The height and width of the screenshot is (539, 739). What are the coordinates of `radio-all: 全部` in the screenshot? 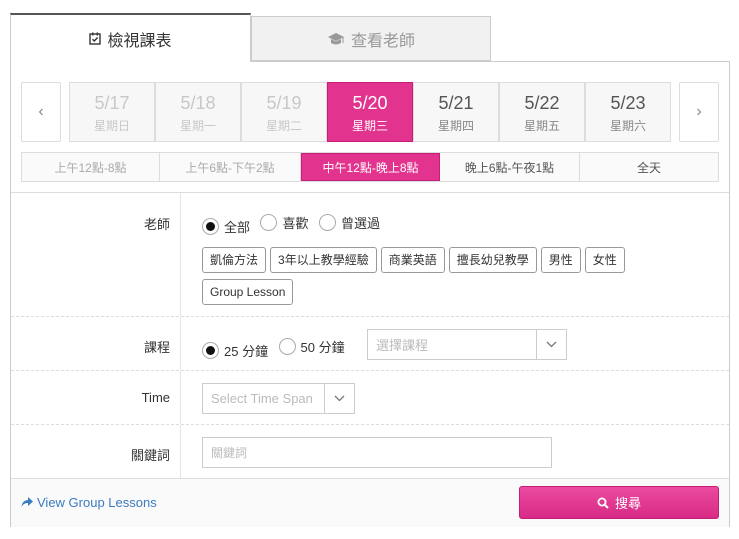 It's located at (226, 226).